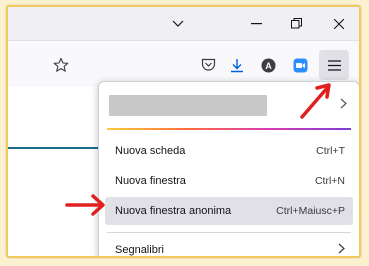 Image resolution: width=369 pixels, height=266 pixels. Describe the element at coordinates (188, 105) in the screenshot. I see `account-blurred-row` at that location.